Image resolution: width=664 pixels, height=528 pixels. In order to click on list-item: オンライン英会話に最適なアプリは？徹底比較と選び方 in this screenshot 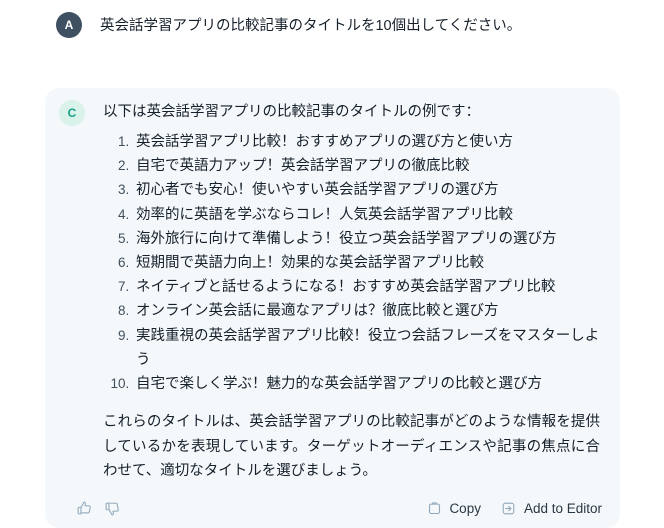, I will do `click(368, 311)`.